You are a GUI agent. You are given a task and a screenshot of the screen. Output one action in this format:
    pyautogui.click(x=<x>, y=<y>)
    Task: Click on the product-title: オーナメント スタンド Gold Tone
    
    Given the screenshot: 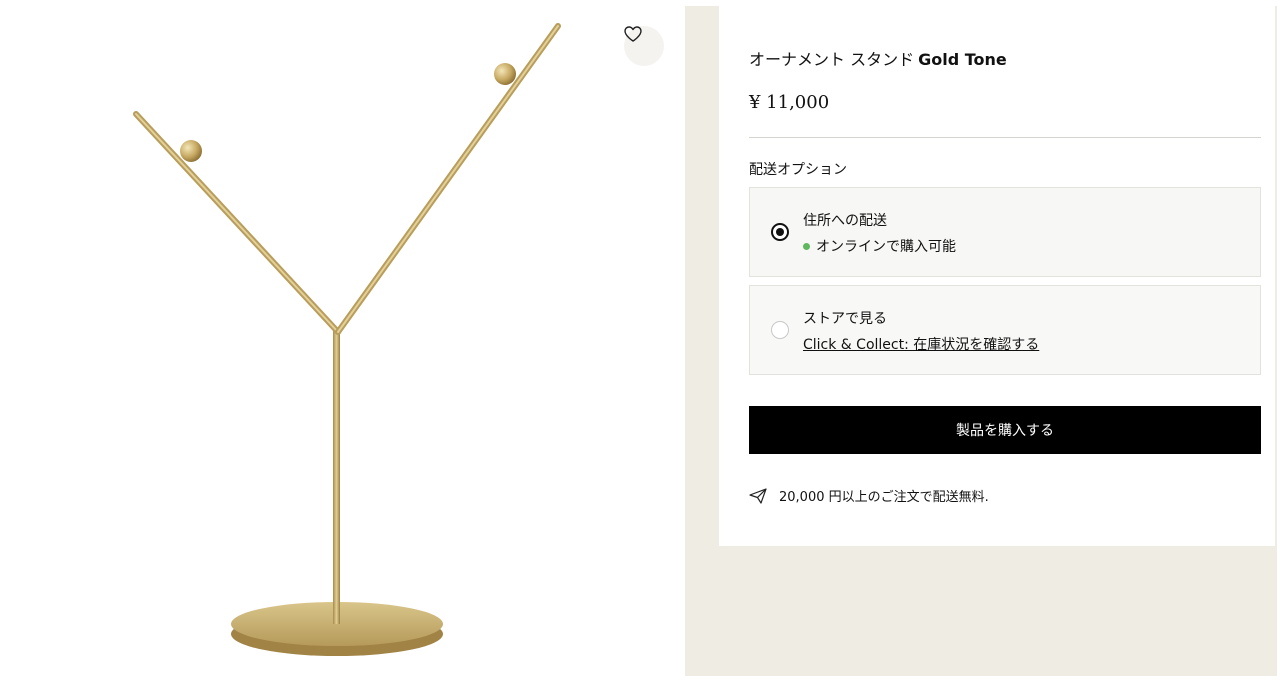 What is the action you would take?
    pyautogui.click(x=878, y=58)
    